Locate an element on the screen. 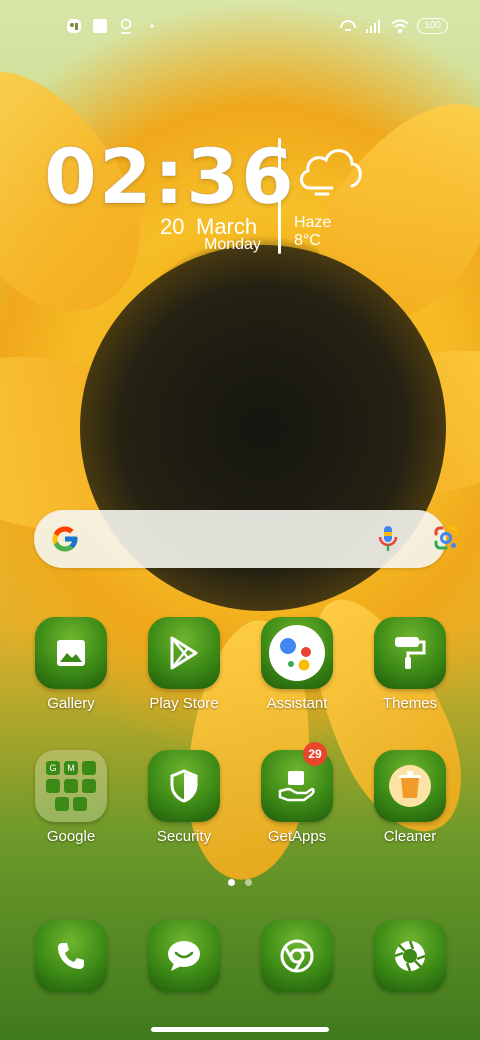  google-search-bar is located at coordinates (246, 539).